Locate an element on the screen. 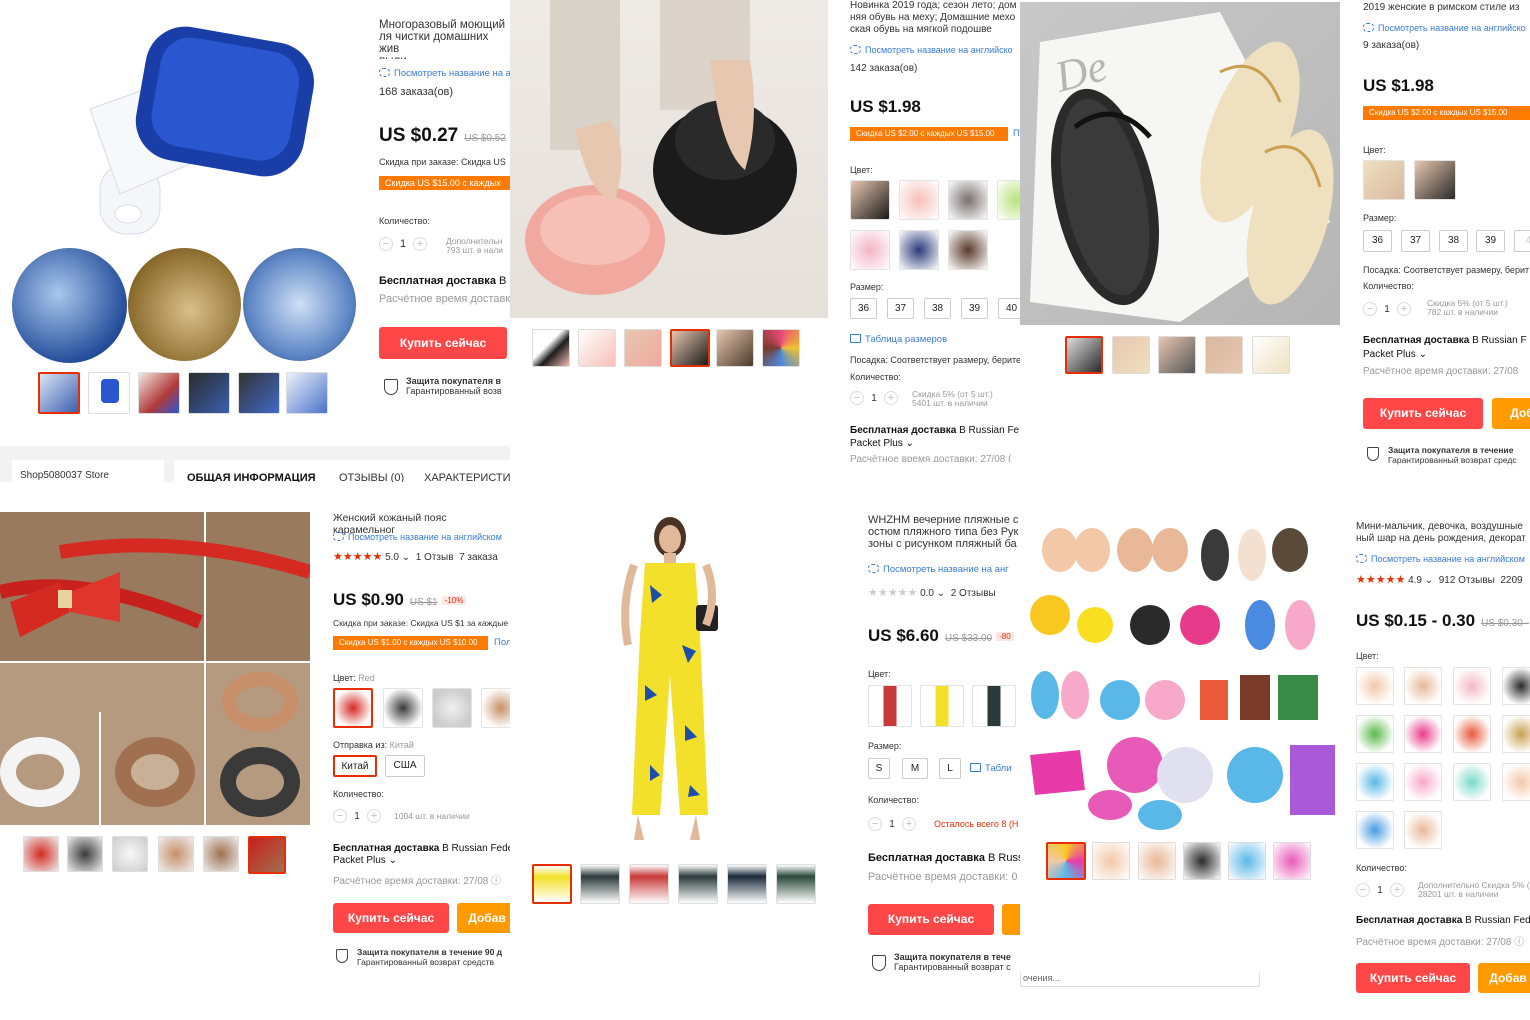  tab-reviews: ОТЗЫВЫ (0) is located at coordinates (371, 477).